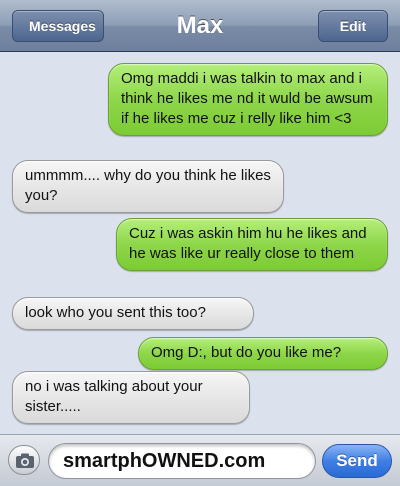 Image resolution: width=400 pixels, height=486 pixels. Describe the element at coordinates (353, 26) in the screenshot. I see `edit-button: Edit` at that location.